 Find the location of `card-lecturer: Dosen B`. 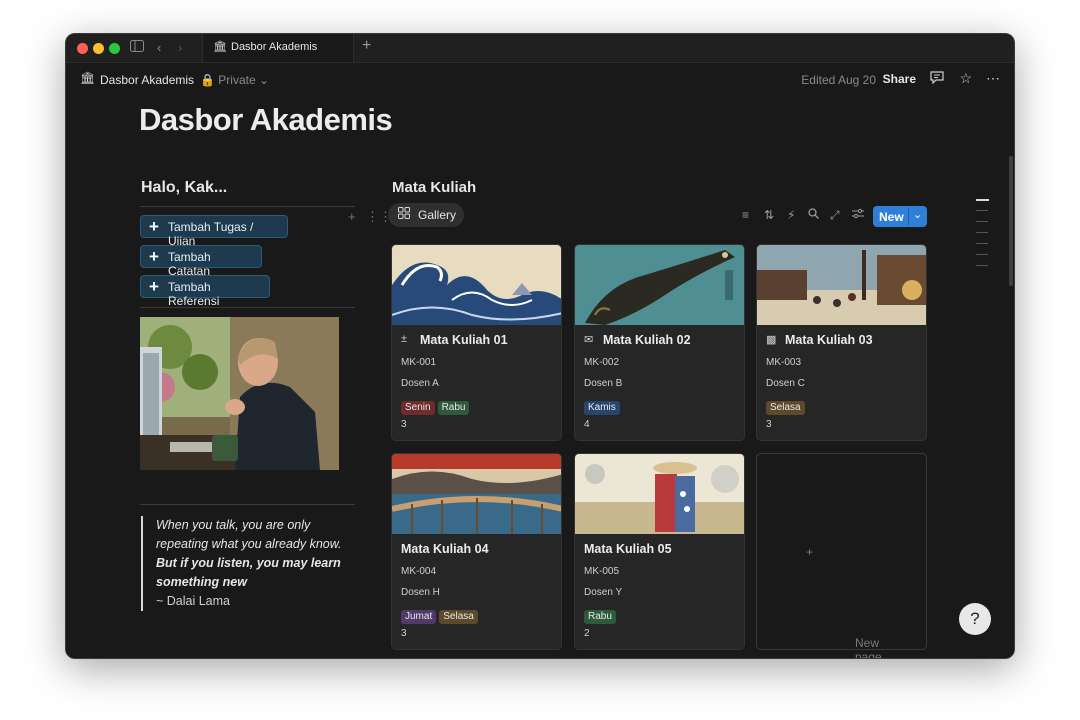

card-lecturer: Dosen B is located at coordinates (603, 383).